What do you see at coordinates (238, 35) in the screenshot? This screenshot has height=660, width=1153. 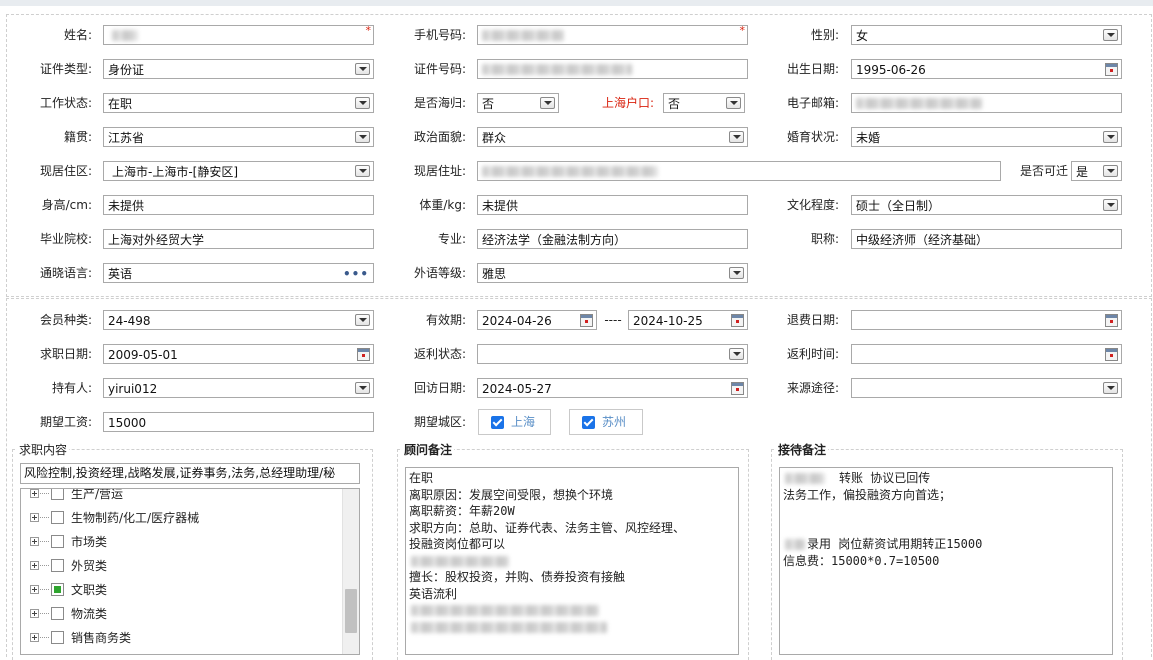 I see `name-field: *` at bounding box center [238, 35].